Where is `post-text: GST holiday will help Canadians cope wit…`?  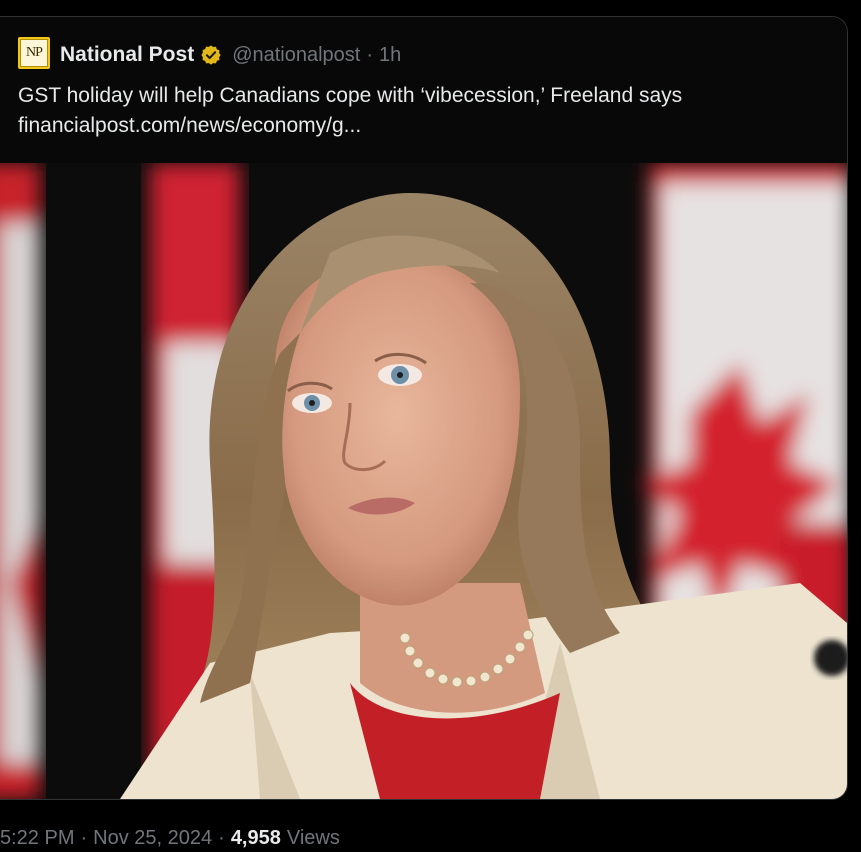 post-text: GST holiday will help Canadians cope wit… is located at coordinates (423, 111).